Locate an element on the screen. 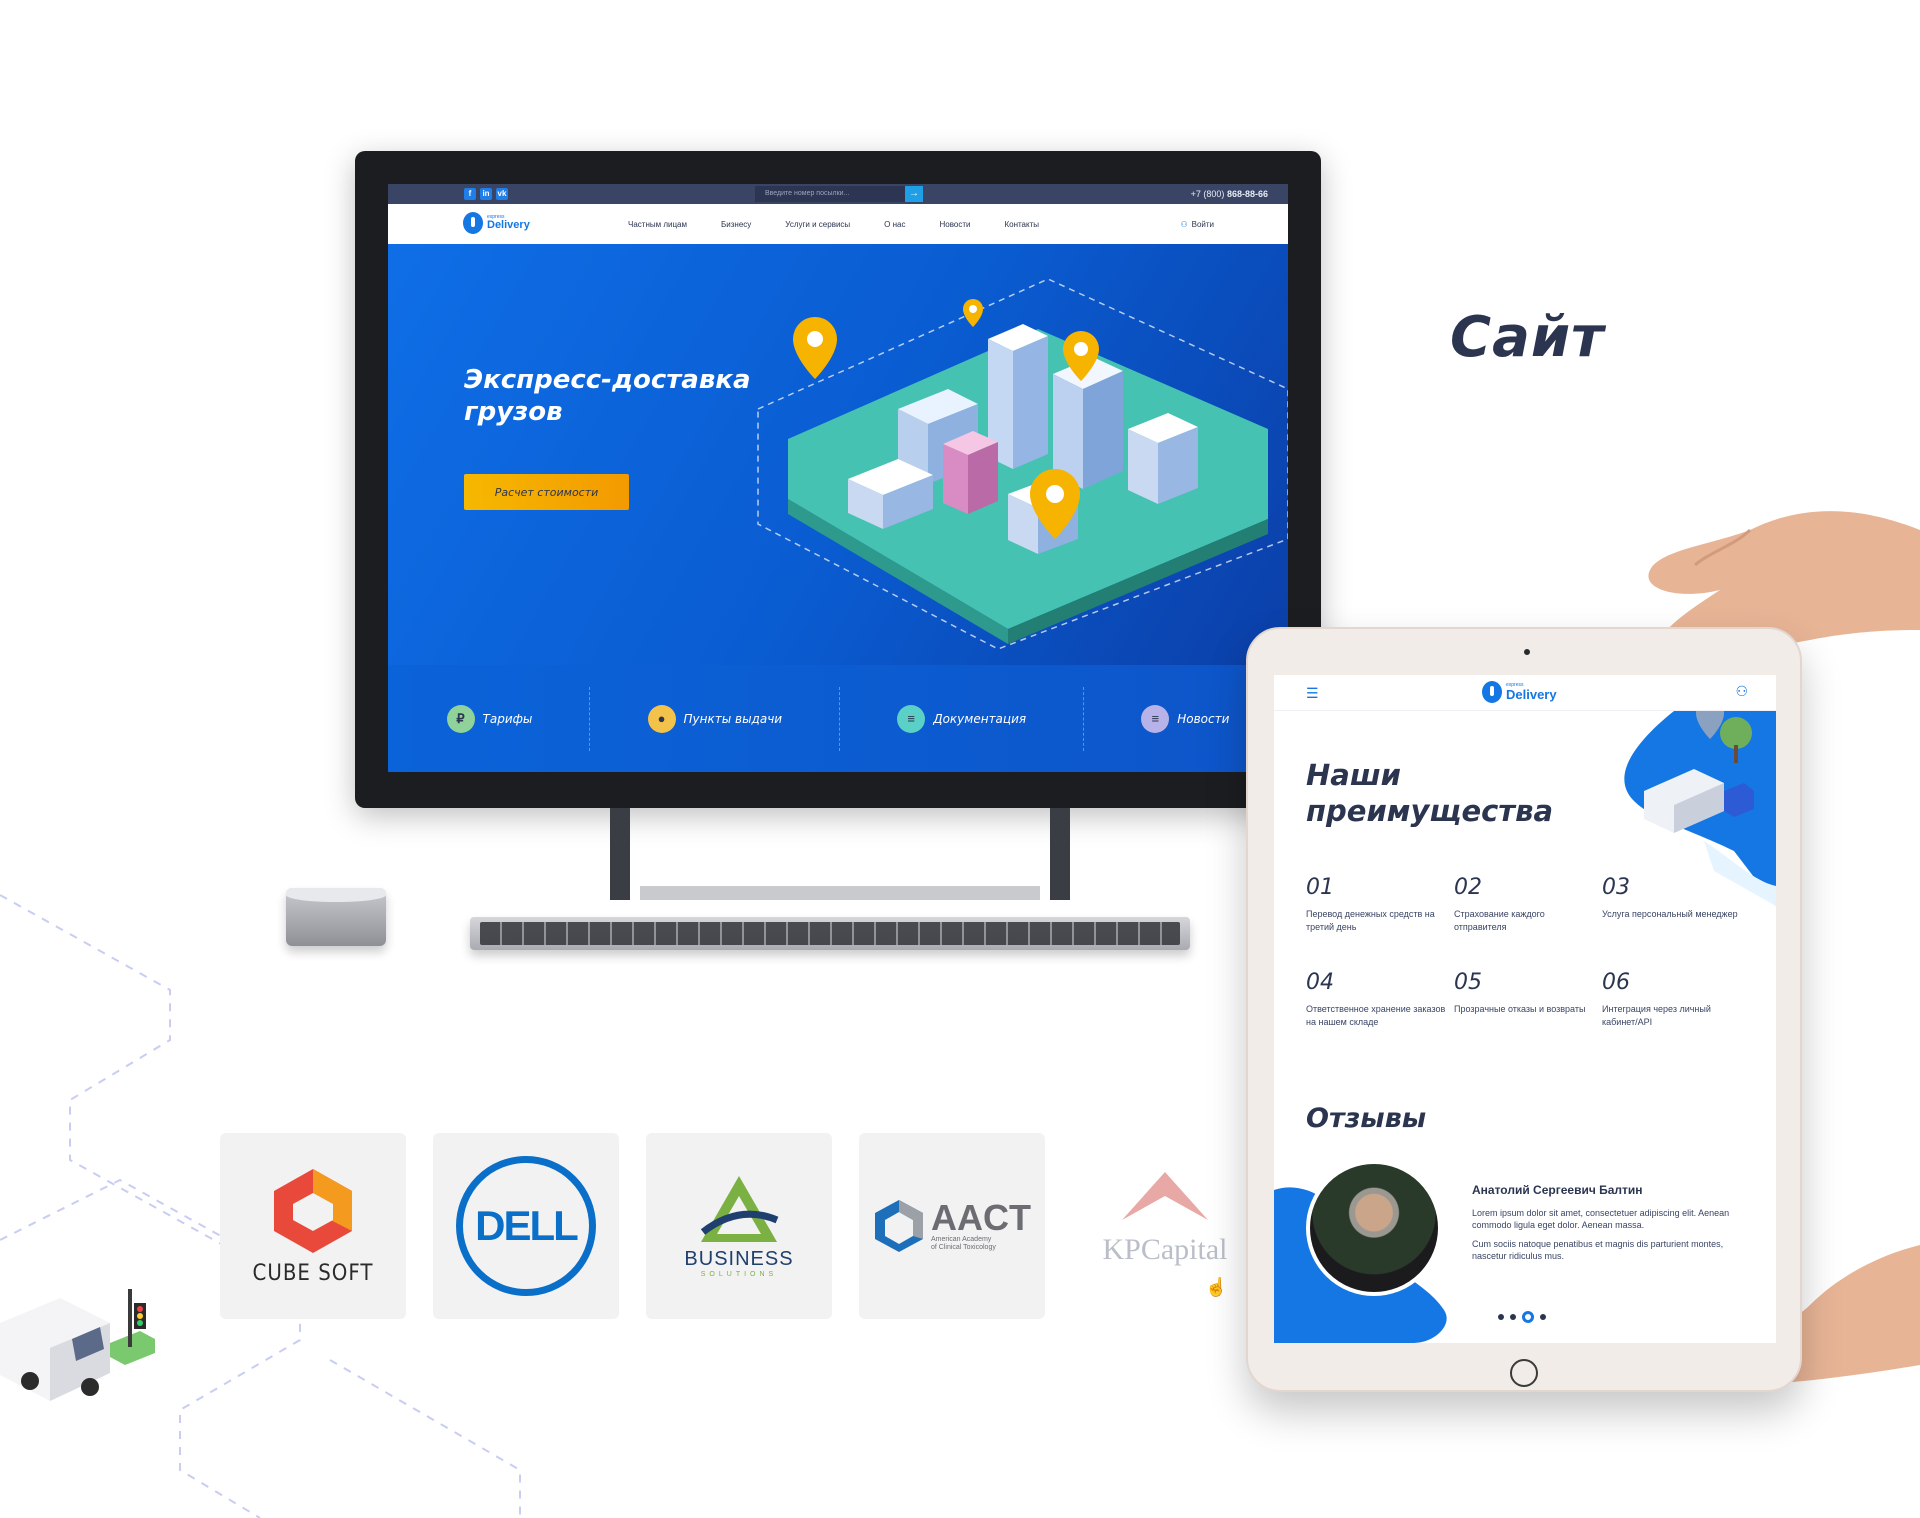 This screenshot has width=1920, height=1518. social-links: f in vk is located at coordinates (486, 194).